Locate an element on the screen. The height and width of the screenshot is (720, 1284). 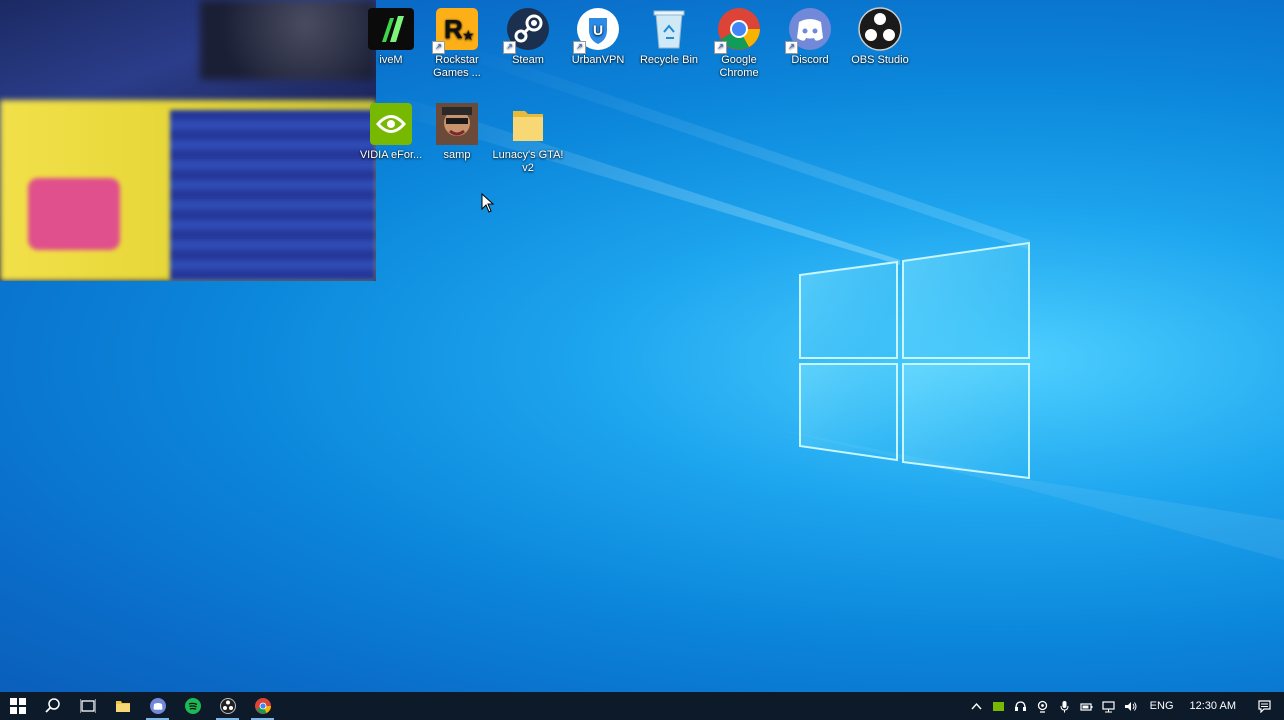
folder-icon is located at coordinates (528, 124).